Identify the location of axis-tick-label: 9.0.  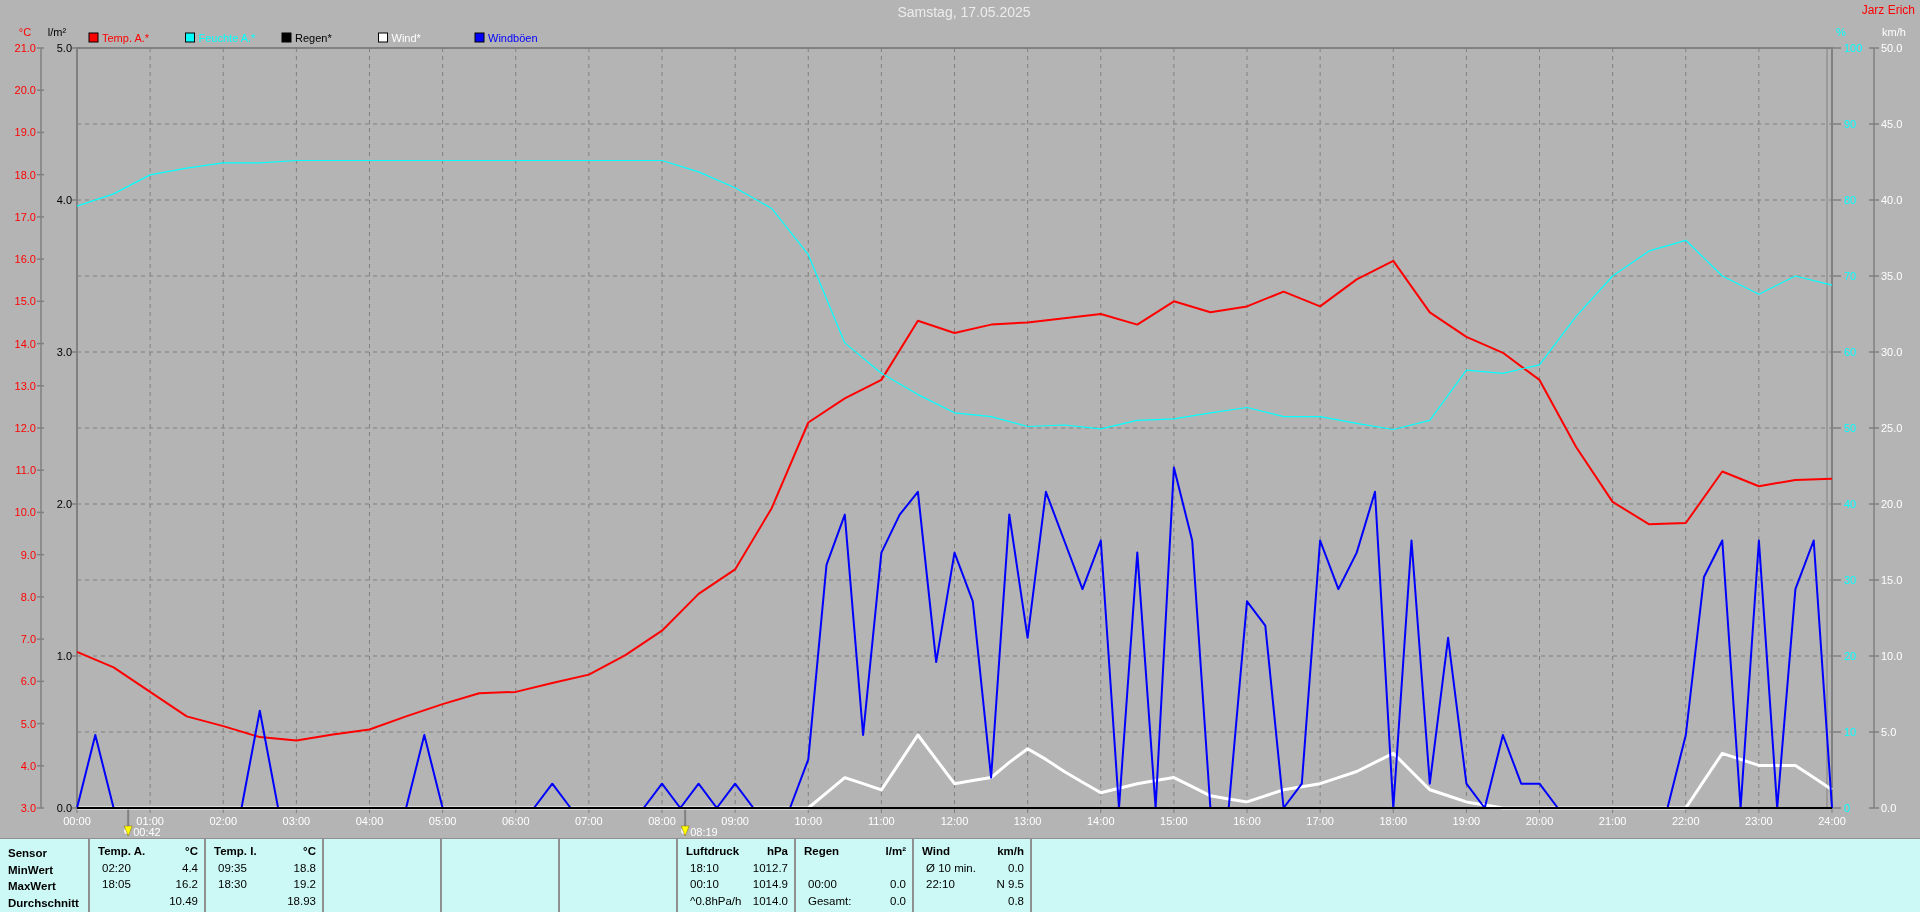
(28, 554).